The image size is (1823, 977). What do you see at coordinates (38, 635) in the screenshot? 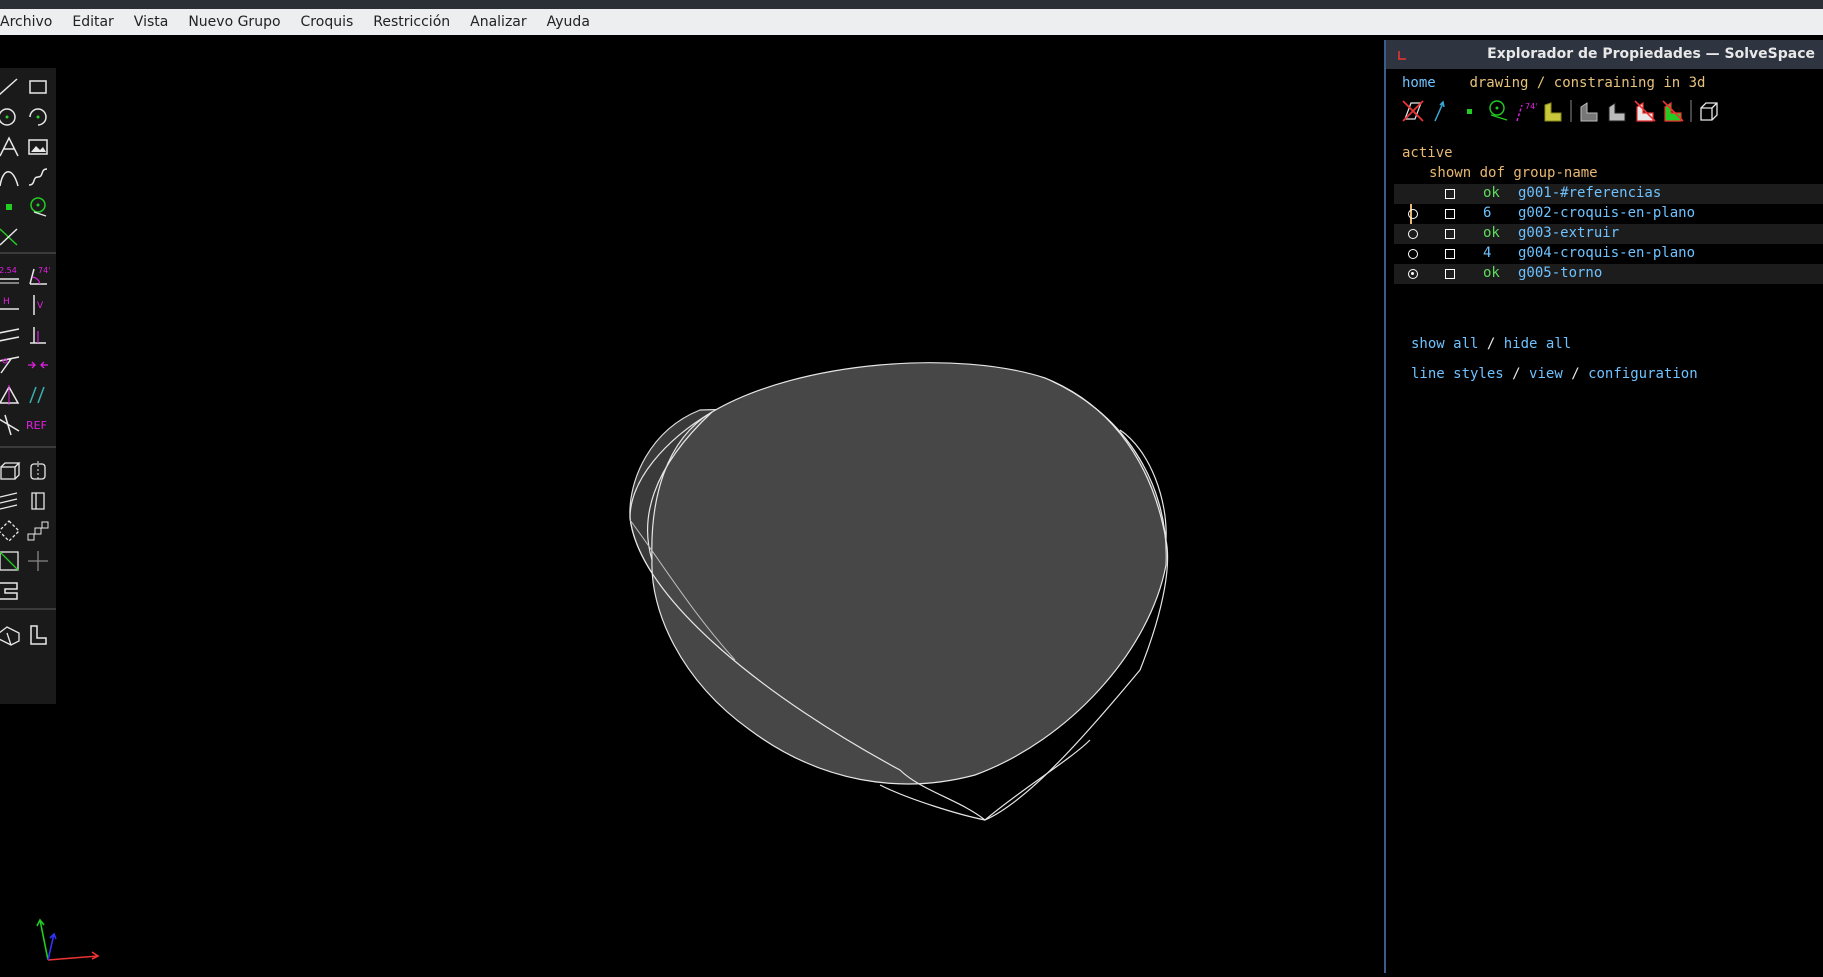
I see `nearest-ortho-icon` at bounding box center [38, 635].